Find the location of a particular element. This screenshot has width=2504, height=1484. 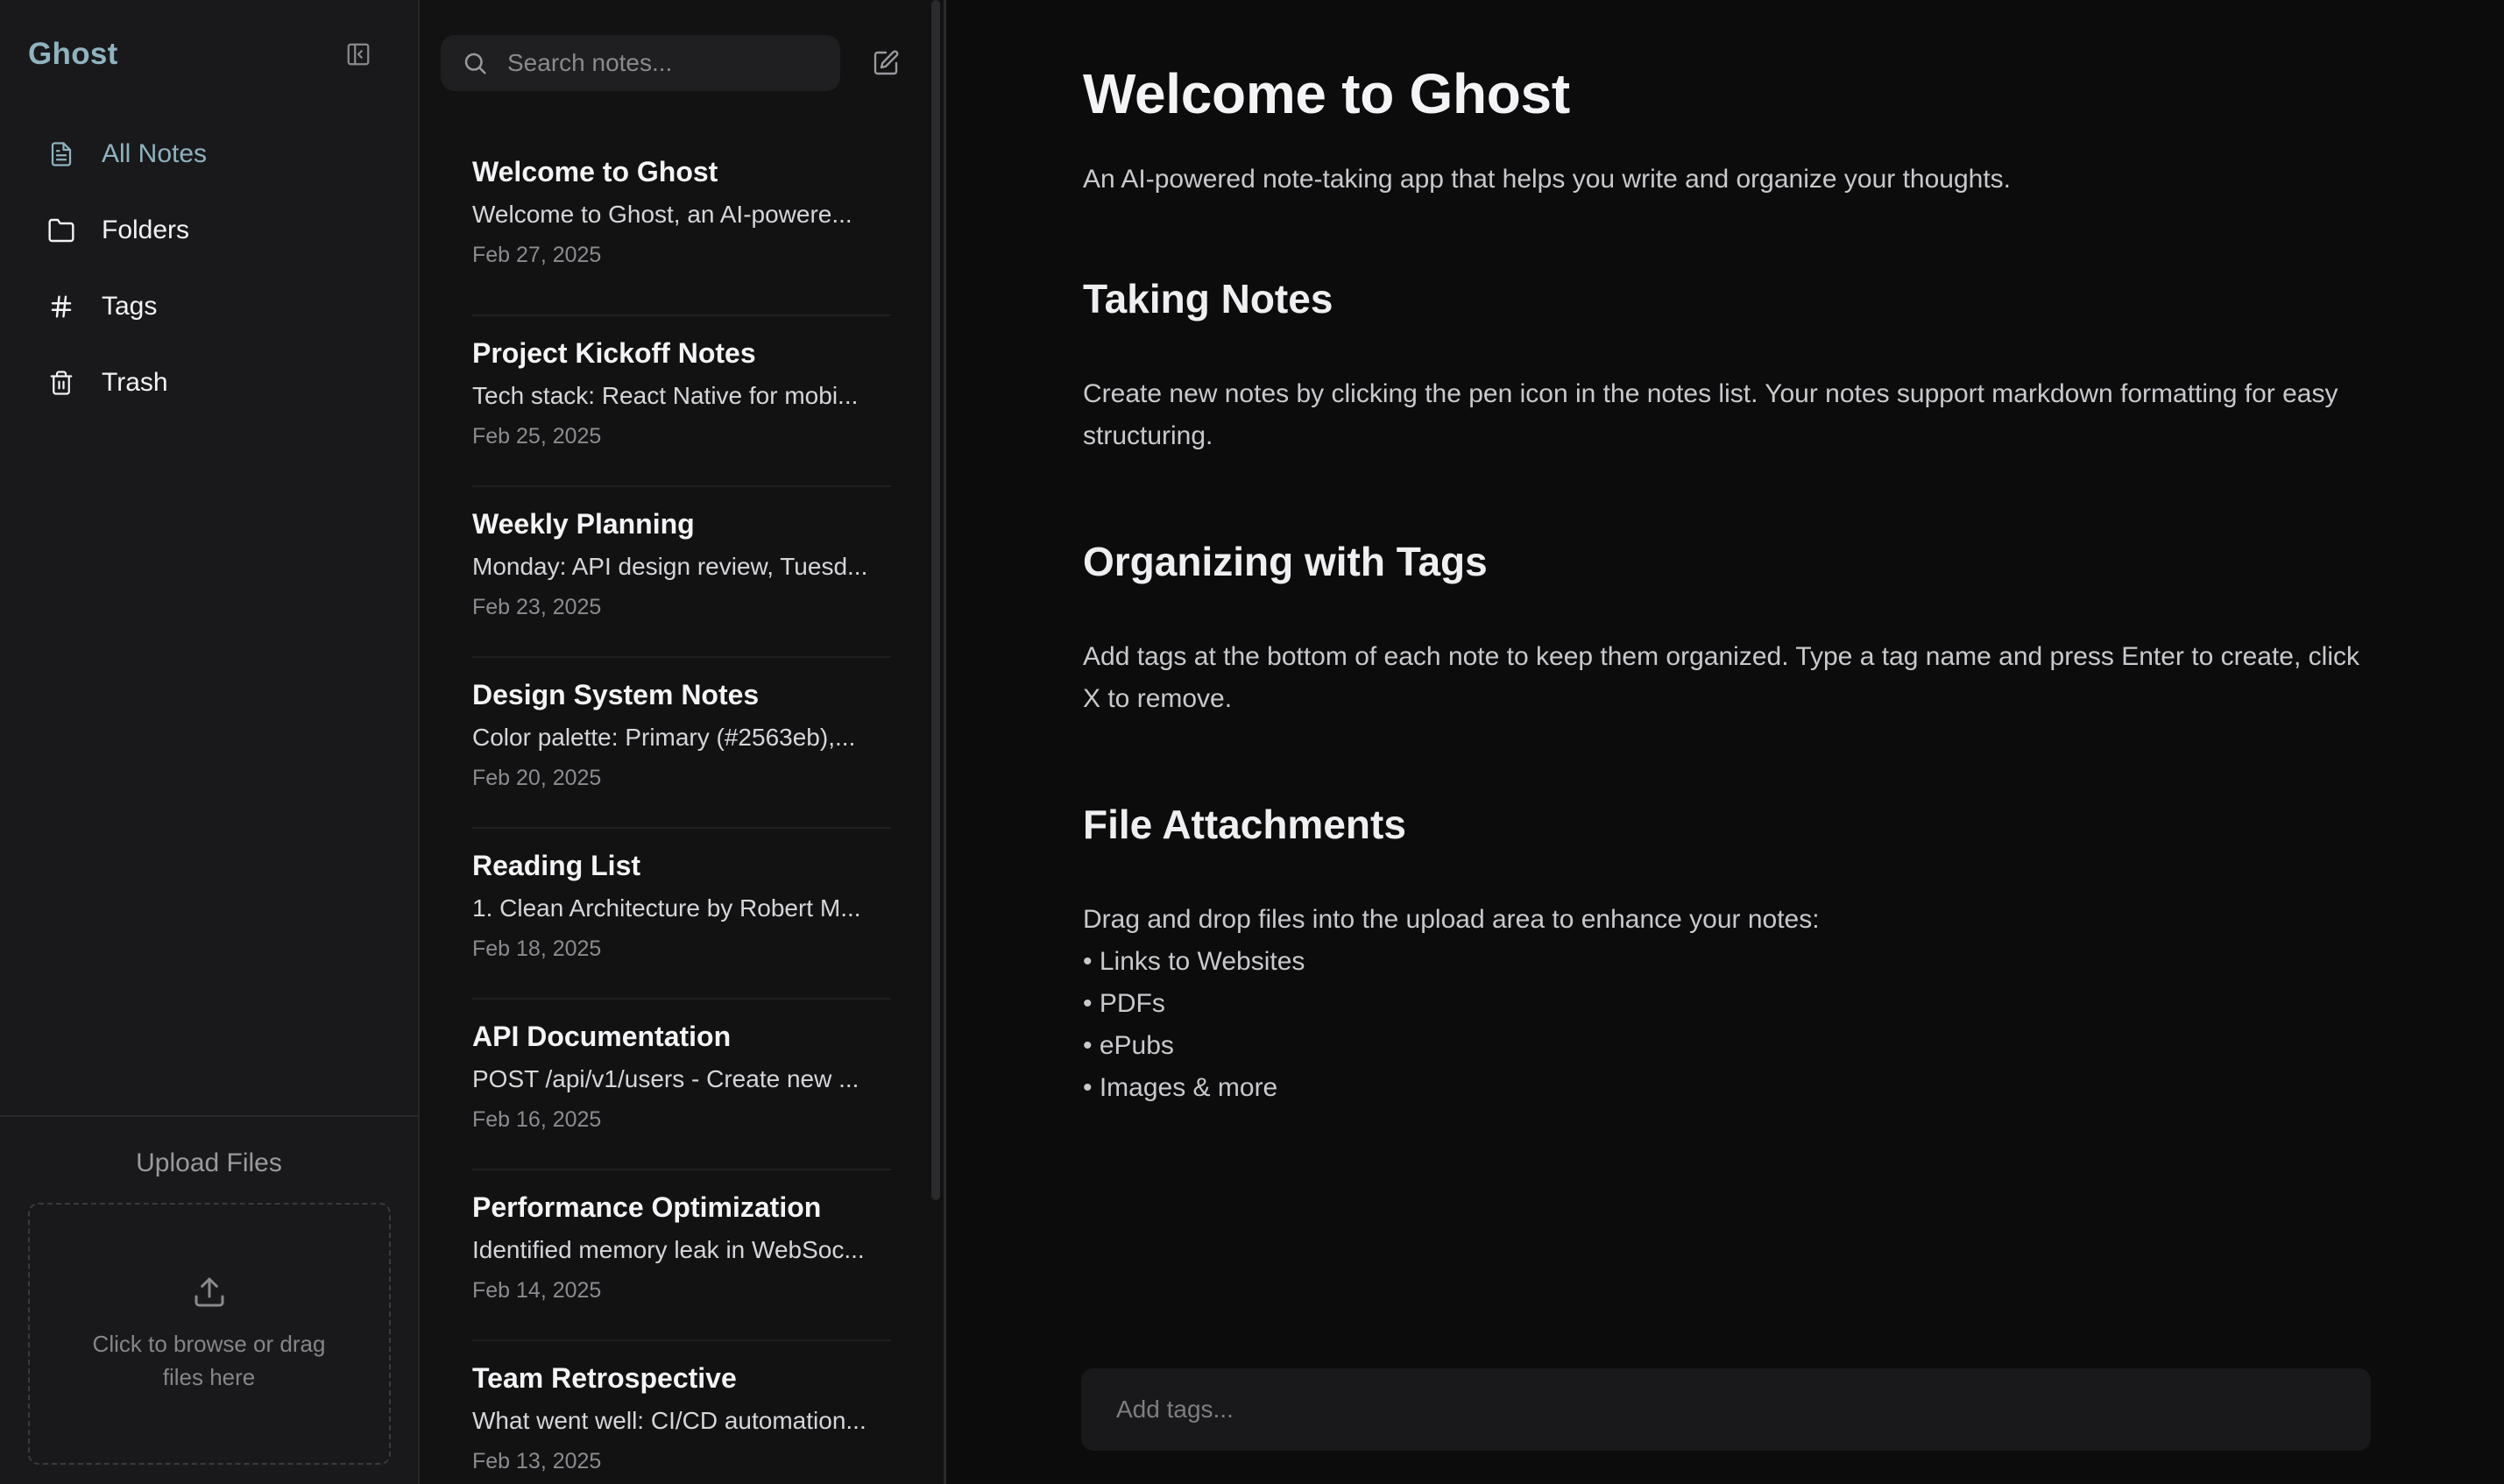

notes-scrollbar is located at coordinates (935, 600).